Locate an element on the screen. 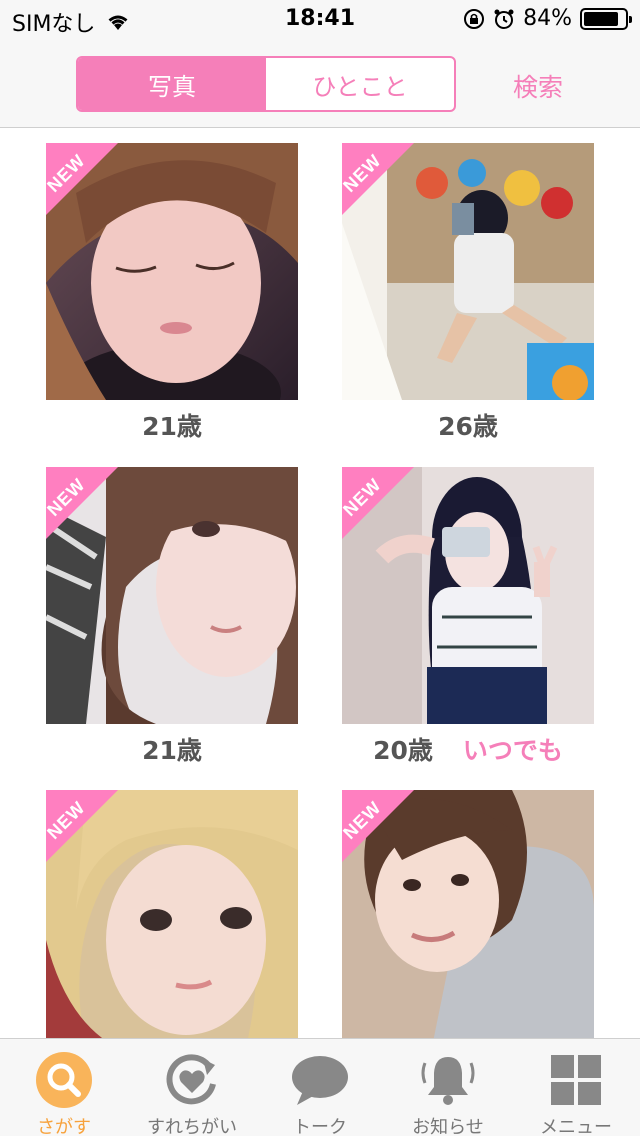 The height and width of the screenshot is (1139, 640). search-button: 検索 is located at coordinates (538, 86).